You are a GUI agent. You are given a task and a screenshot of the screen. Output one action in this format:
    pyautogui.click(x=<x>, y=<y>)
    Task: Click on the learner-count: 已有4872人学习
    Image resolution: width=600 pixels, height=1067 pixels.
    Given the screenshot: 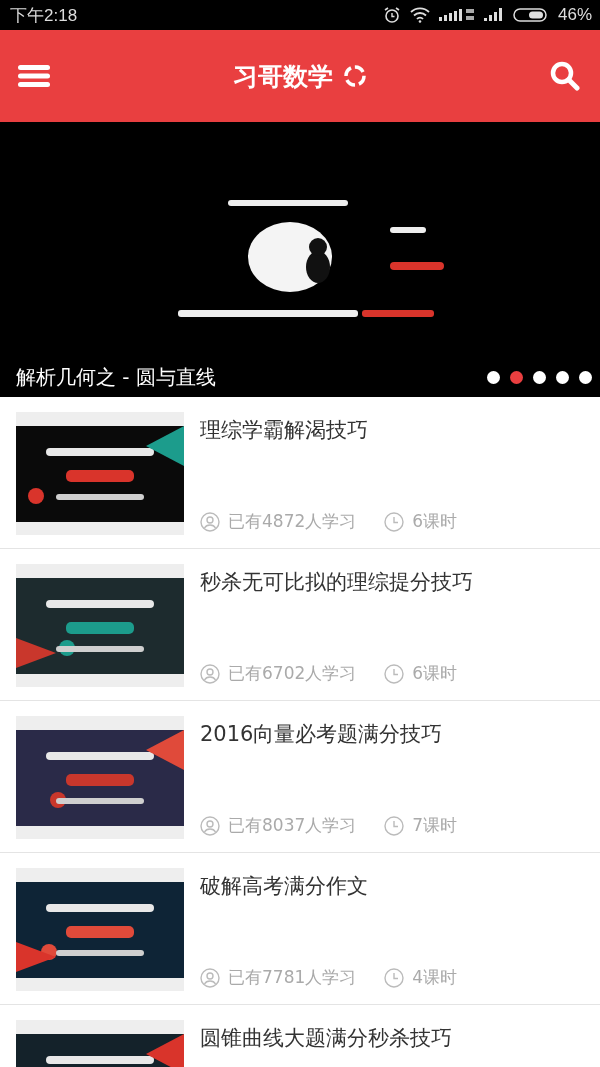 What is the action you would take?
    pyautogui.click(x=292, y=521)
    